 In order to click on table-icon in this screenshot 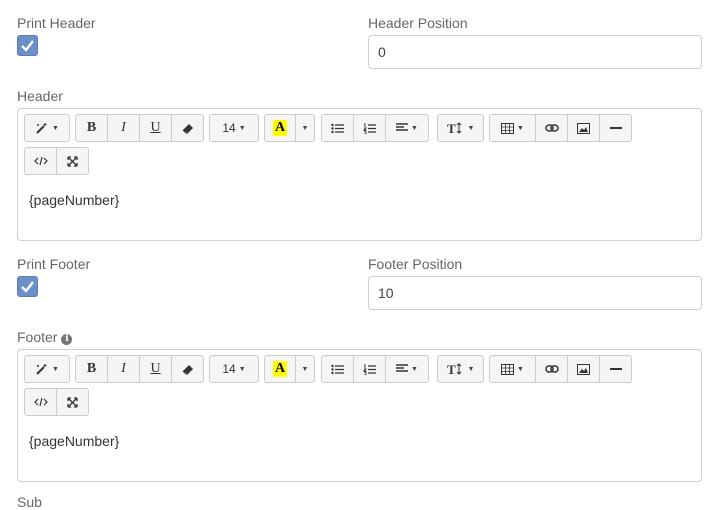, I will do `click(508, 369)`.